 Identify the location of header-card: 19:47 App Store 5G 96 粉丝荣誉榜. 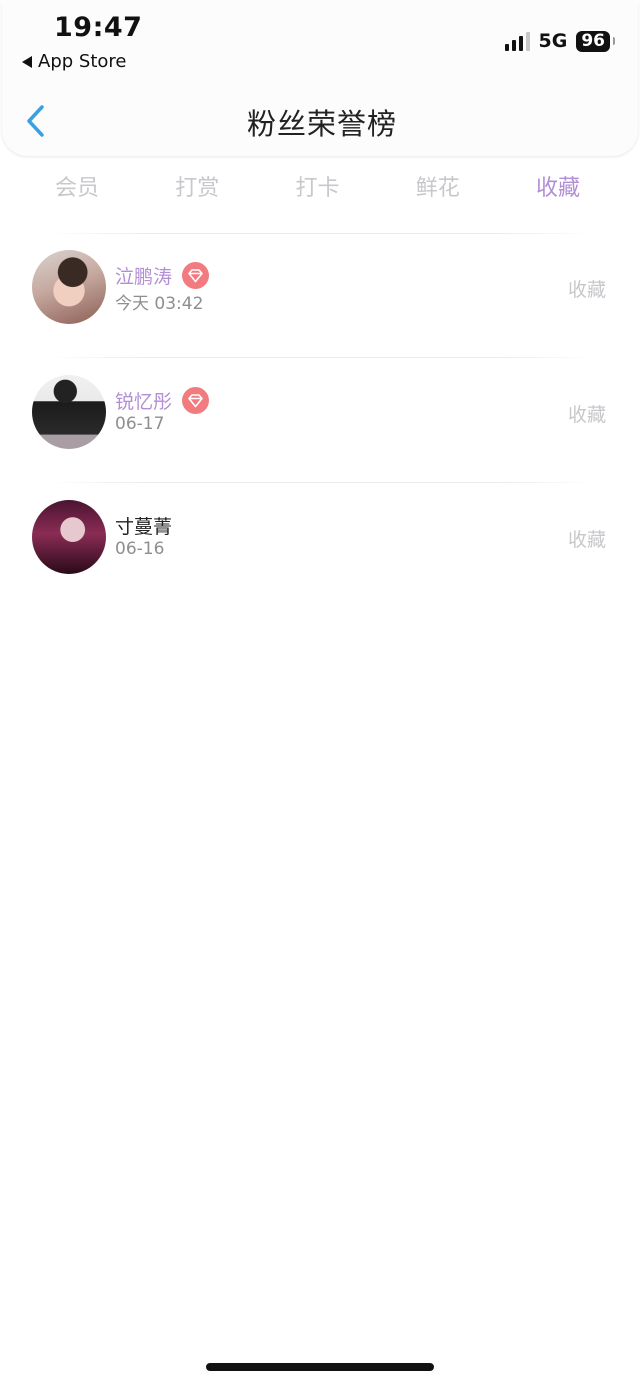
(320, 78).